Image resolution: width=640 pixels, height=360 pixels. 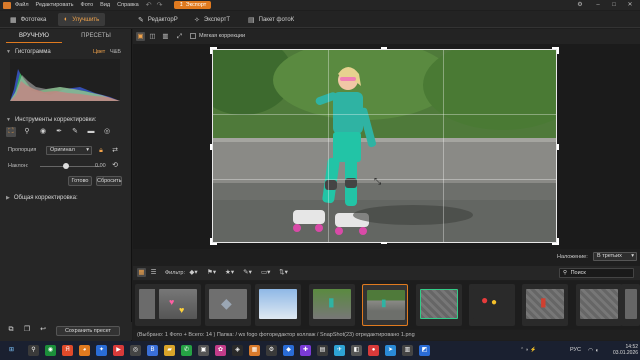 What do you see at coordinates (115, 52) in the screenshot?
I see `histogram-bw-toggle: Ч&Б` at bounding box center [115, 52].